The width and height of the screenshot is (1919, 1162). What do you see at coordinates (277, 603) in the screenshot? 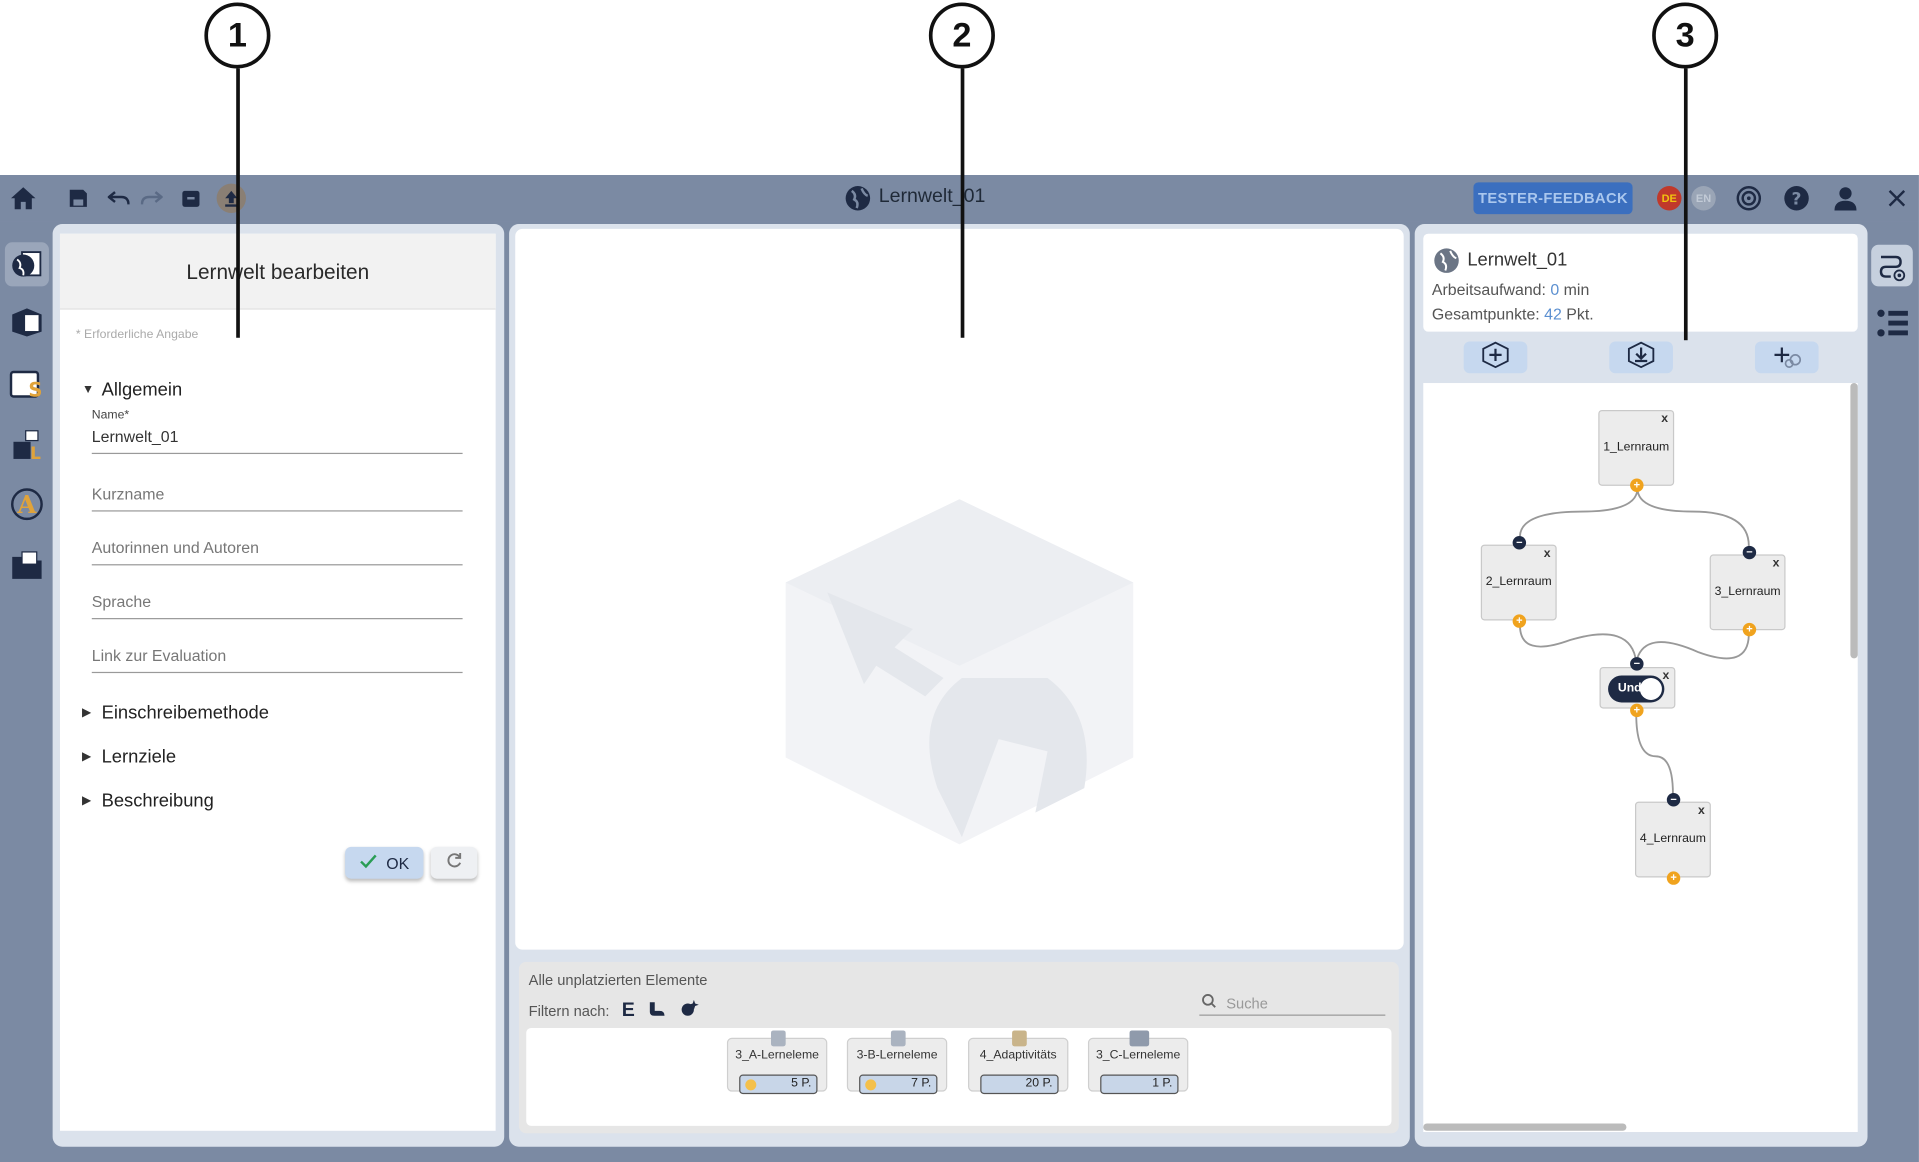
I see `language-field: Sprache` at bounding box center [277, 603].